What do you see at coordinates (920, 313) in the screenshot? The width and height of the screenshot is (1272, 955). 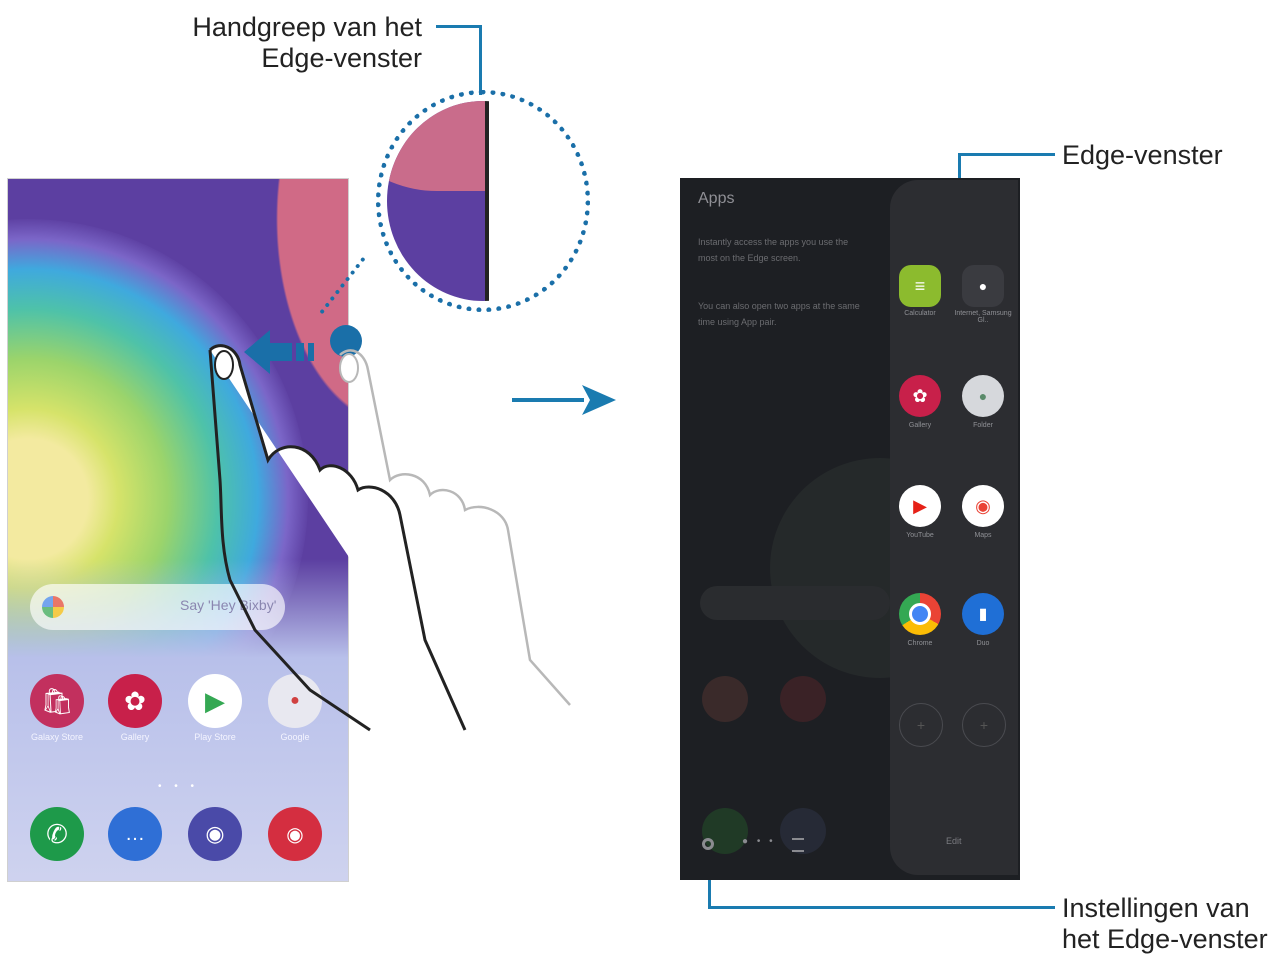 I see `edge-label-calculator: Calculator` at bounding box center [920, 313].